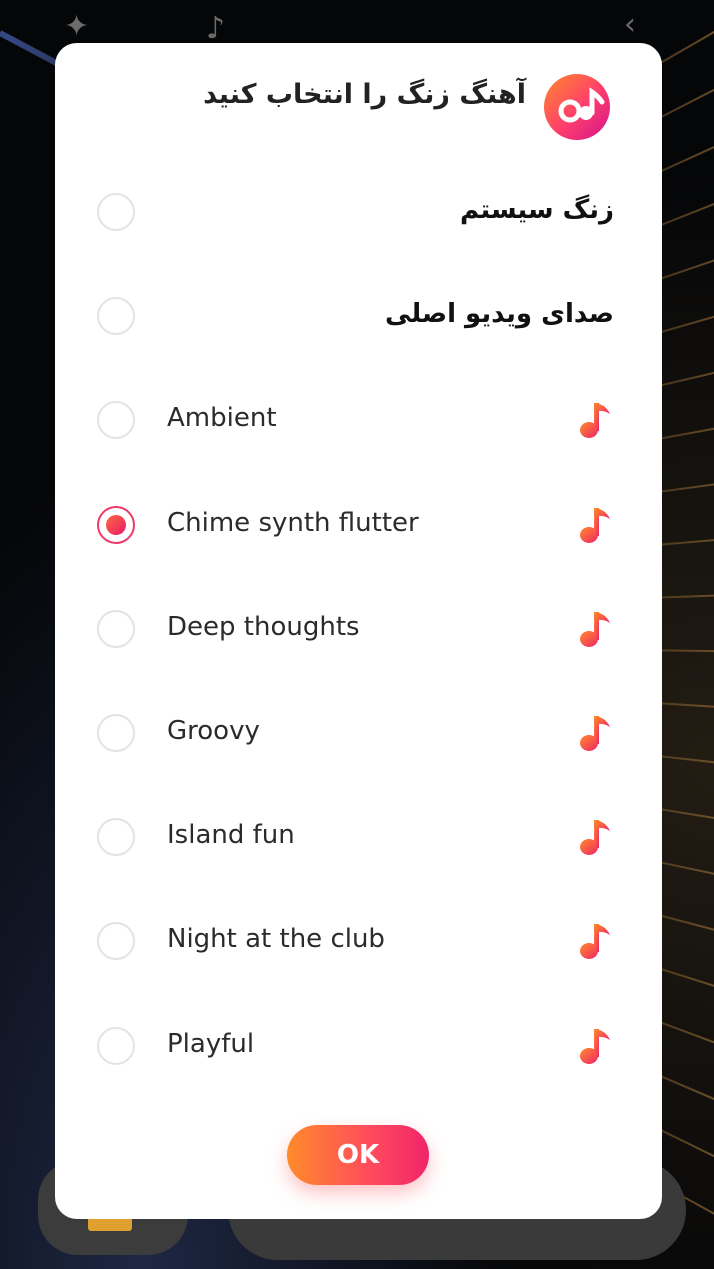  I want to click on ringtone-option: Night at the club, so click(358, 942).